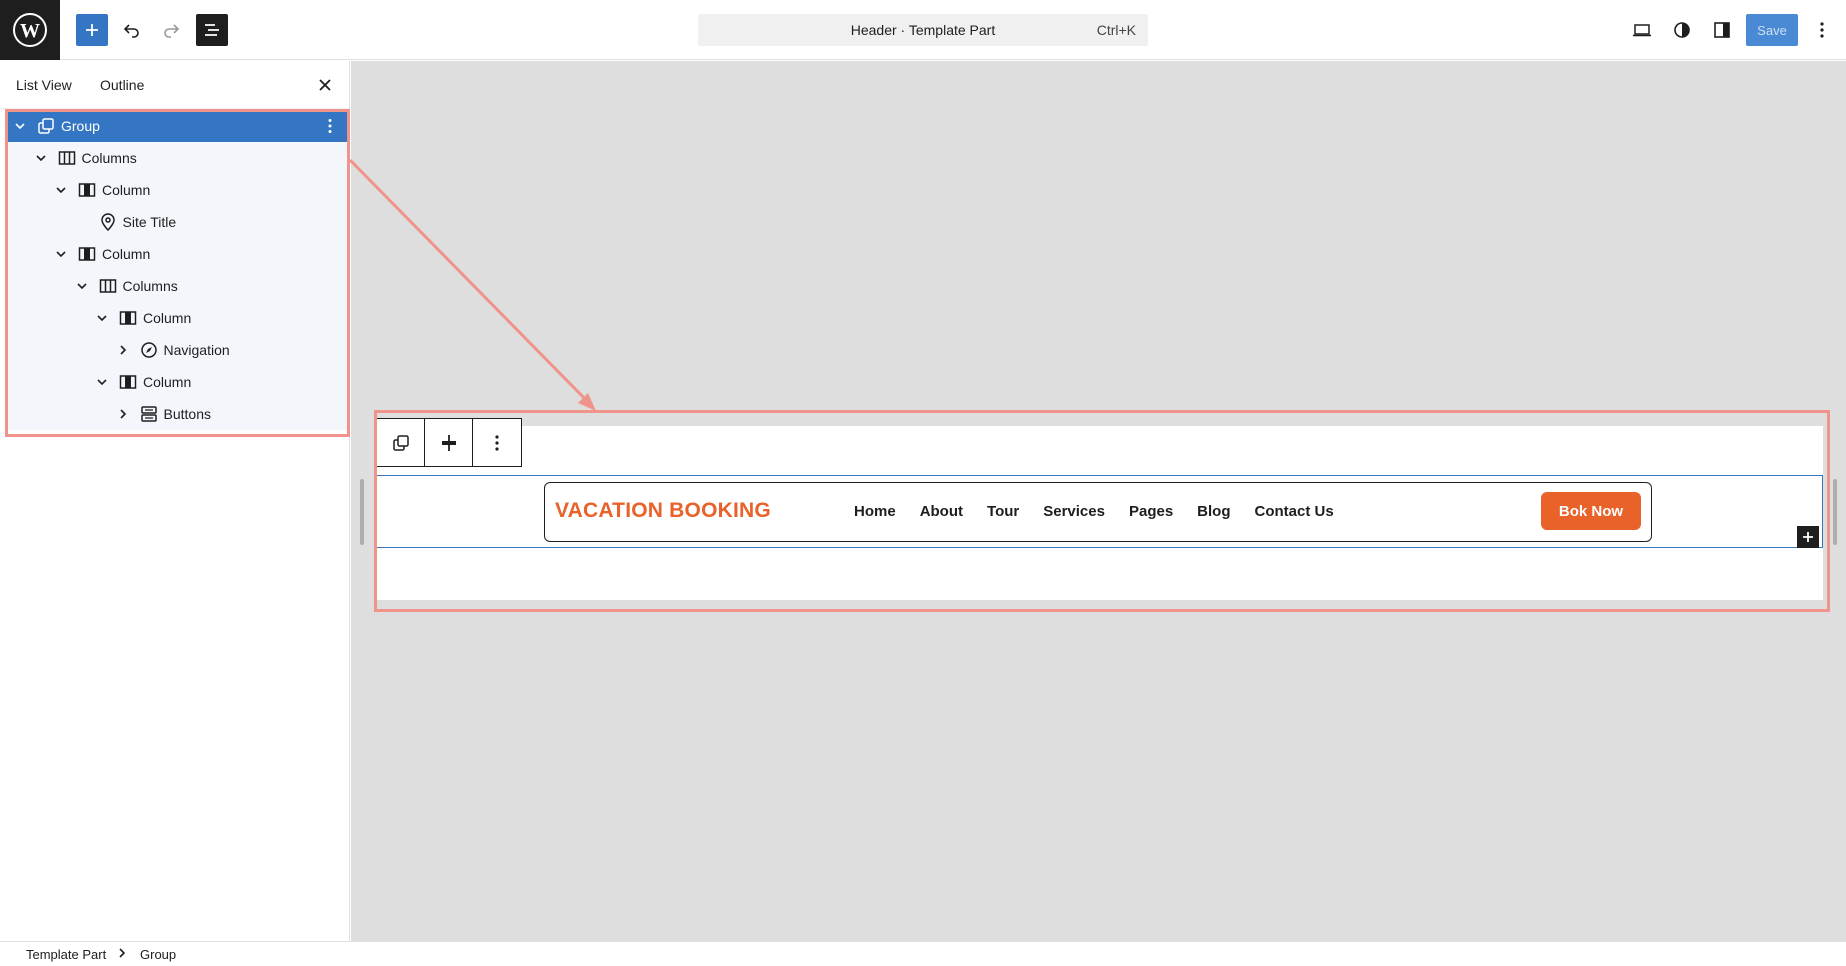  I want to click on site-title: VACATION BOOKING, so click(663, 511).